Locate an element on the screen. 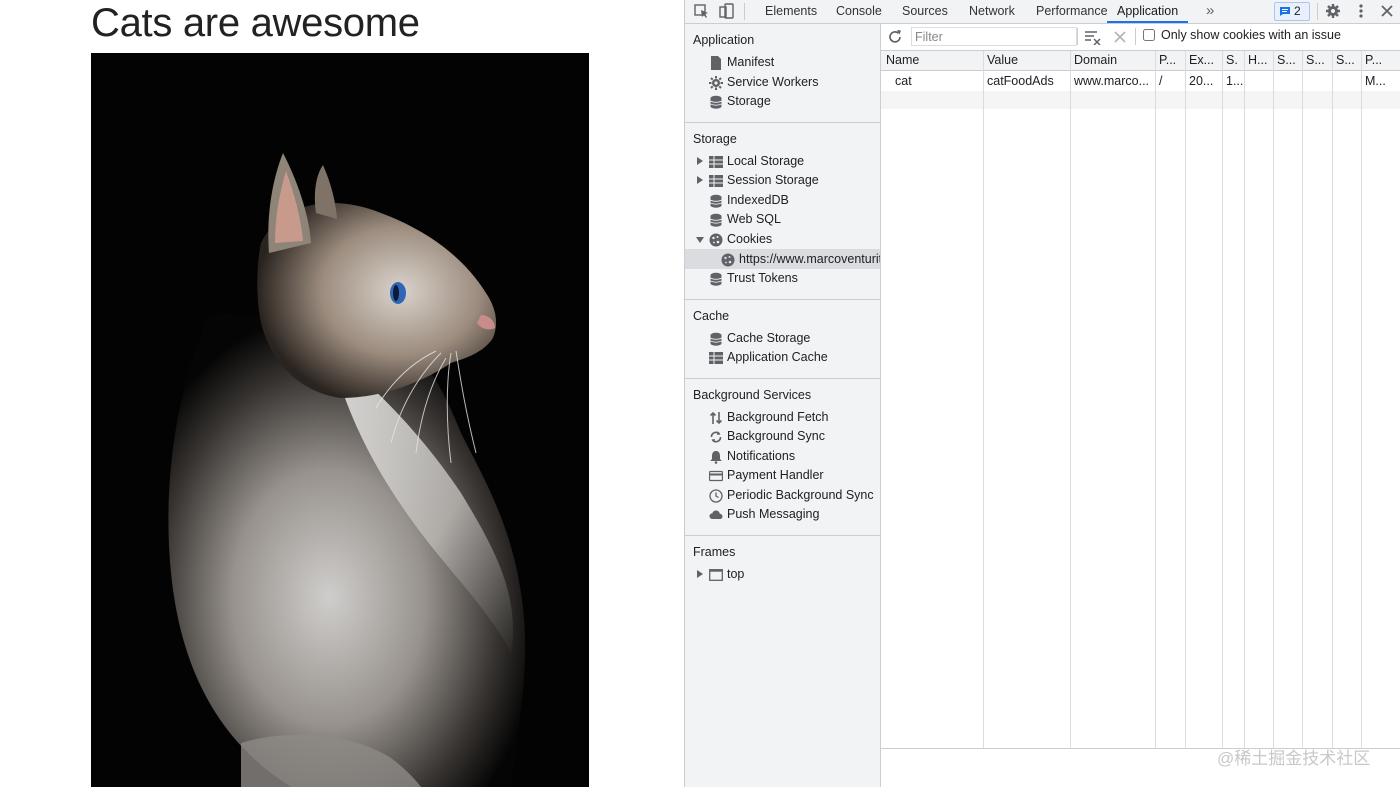  up-down-arrows-icon is located at coordinates (716, 418).